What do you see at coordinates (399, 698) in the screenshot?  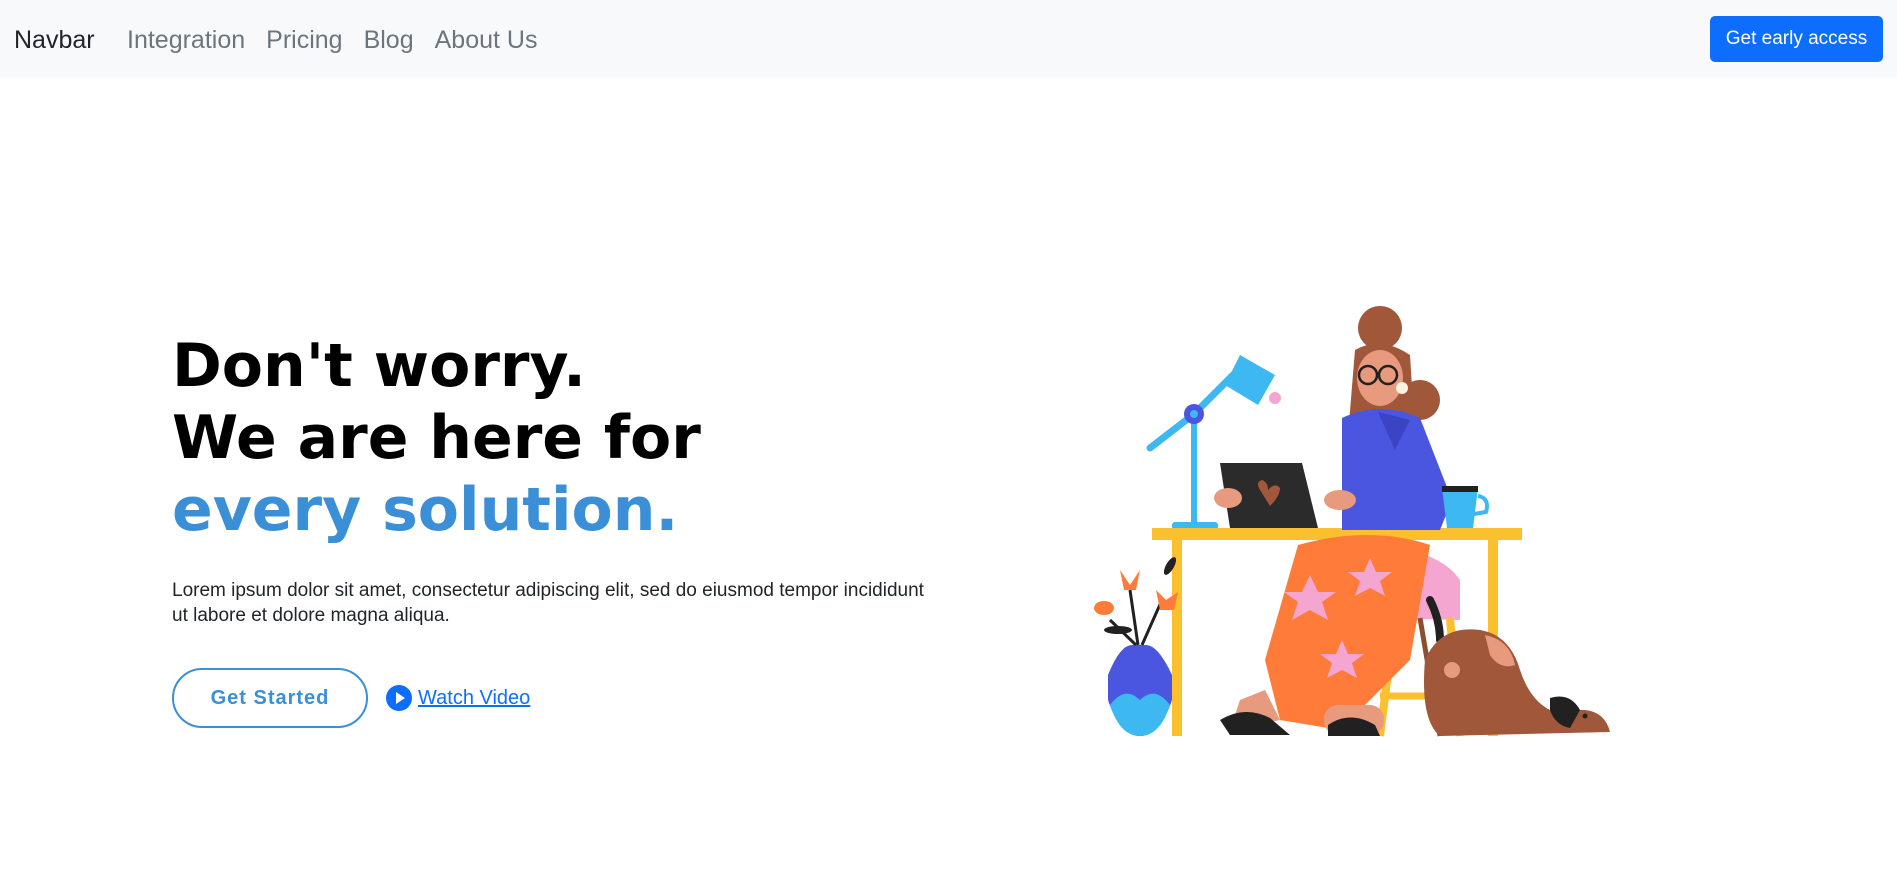 I see `play-circle-icon` at bounding box center [399, 698].